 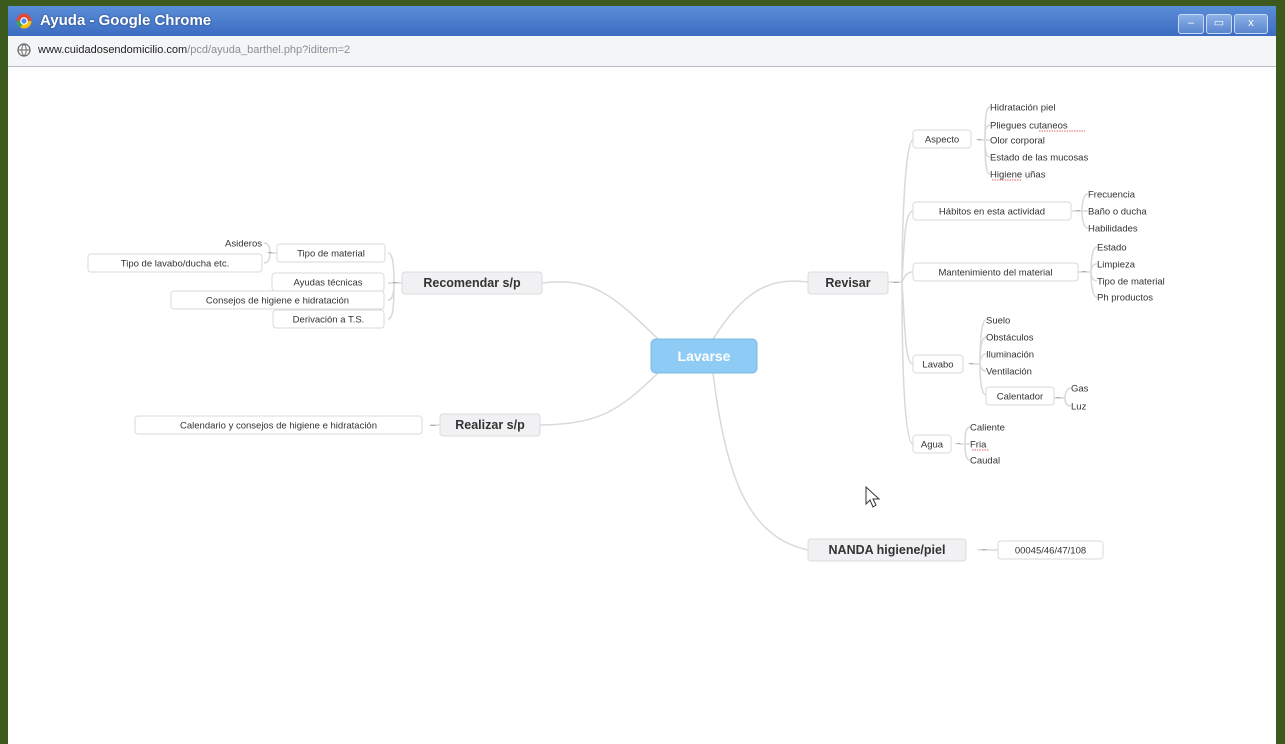 I want to click on collapse-nanda: −, so click(x=984, y=550).